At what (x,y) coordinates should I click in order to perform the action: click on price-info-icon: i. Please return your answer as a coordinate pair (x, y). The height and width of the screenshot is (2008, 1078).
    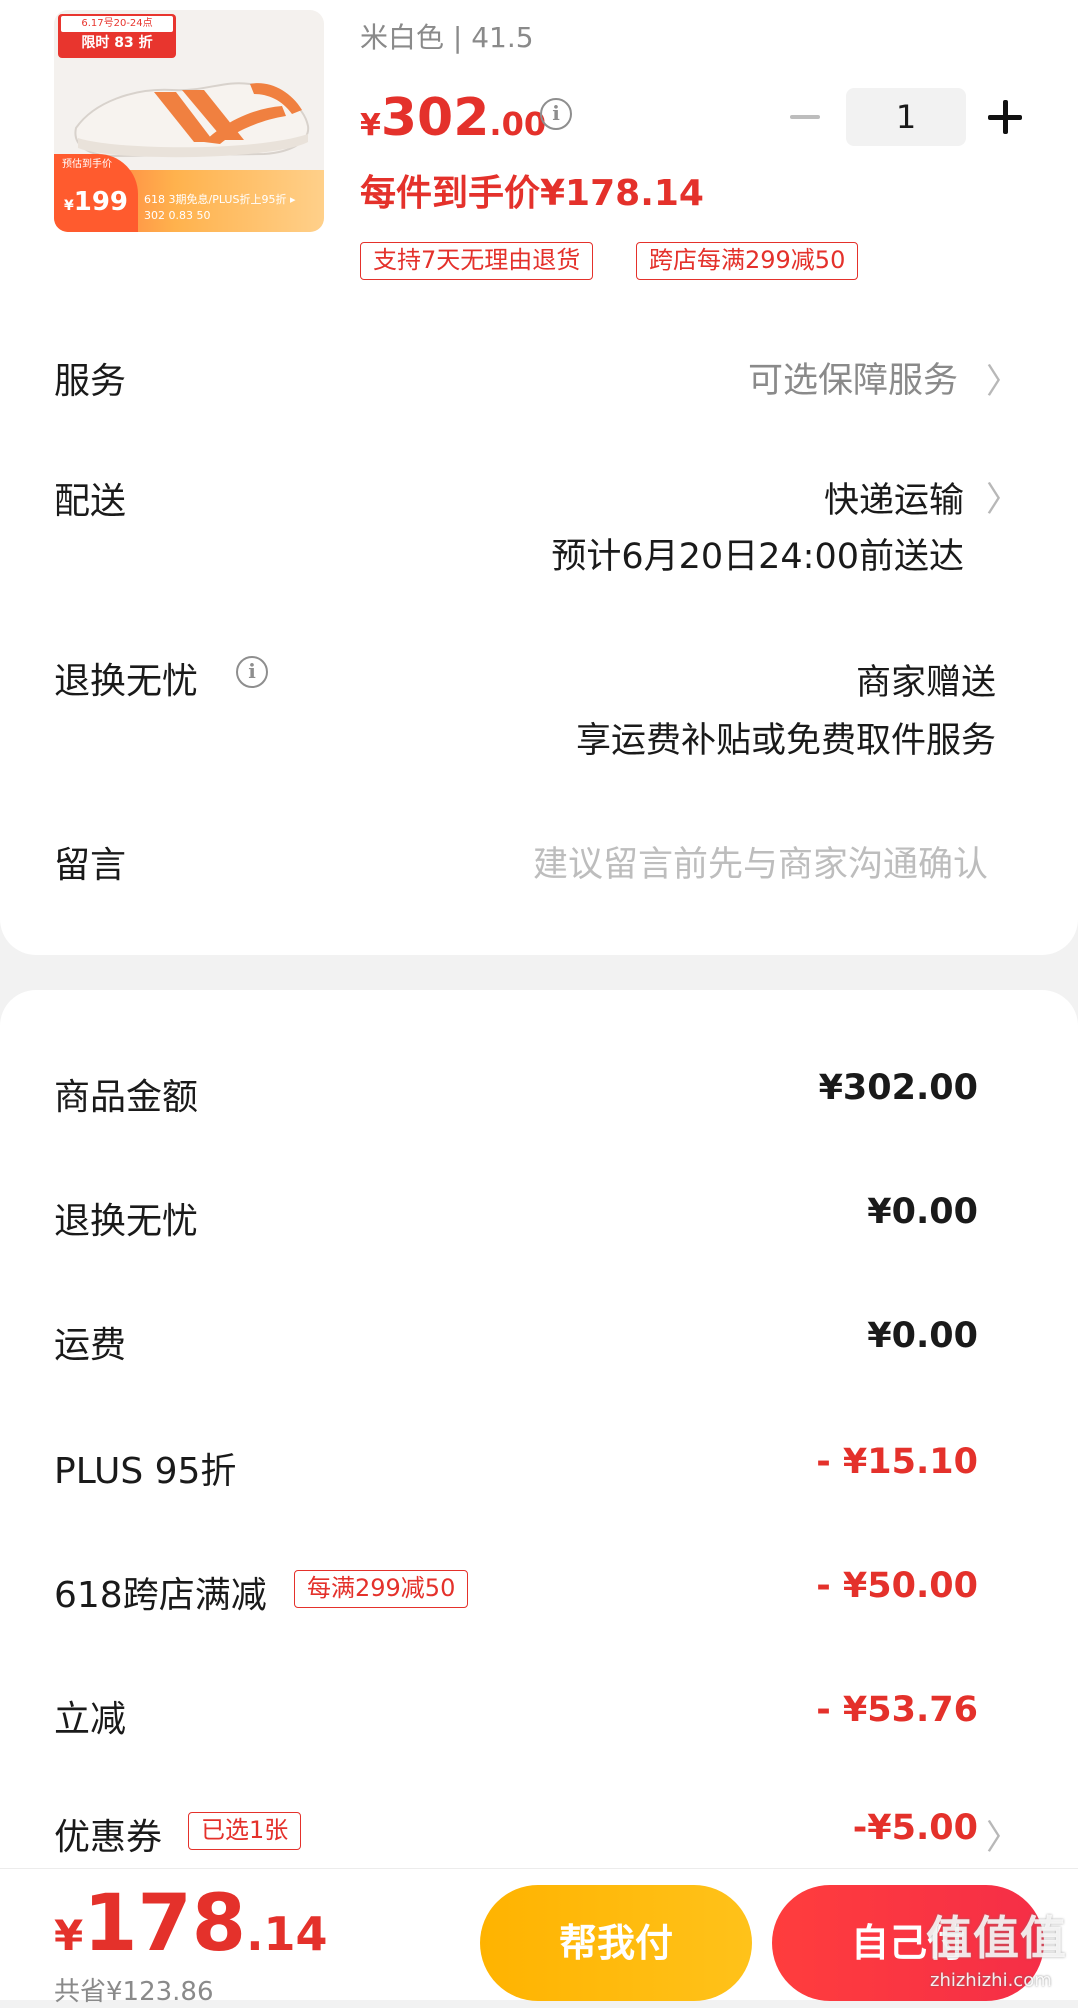
    Looking at the image, I should click on (556, 114).